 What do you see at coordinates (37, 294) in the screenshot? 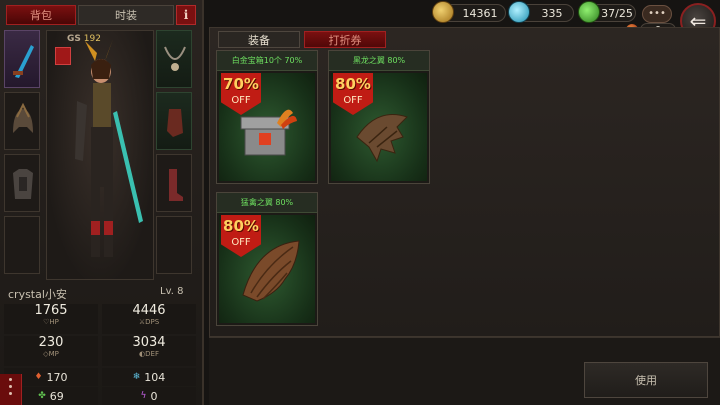
I see `character-name: crystal小安` at bounding box center [37, 294].